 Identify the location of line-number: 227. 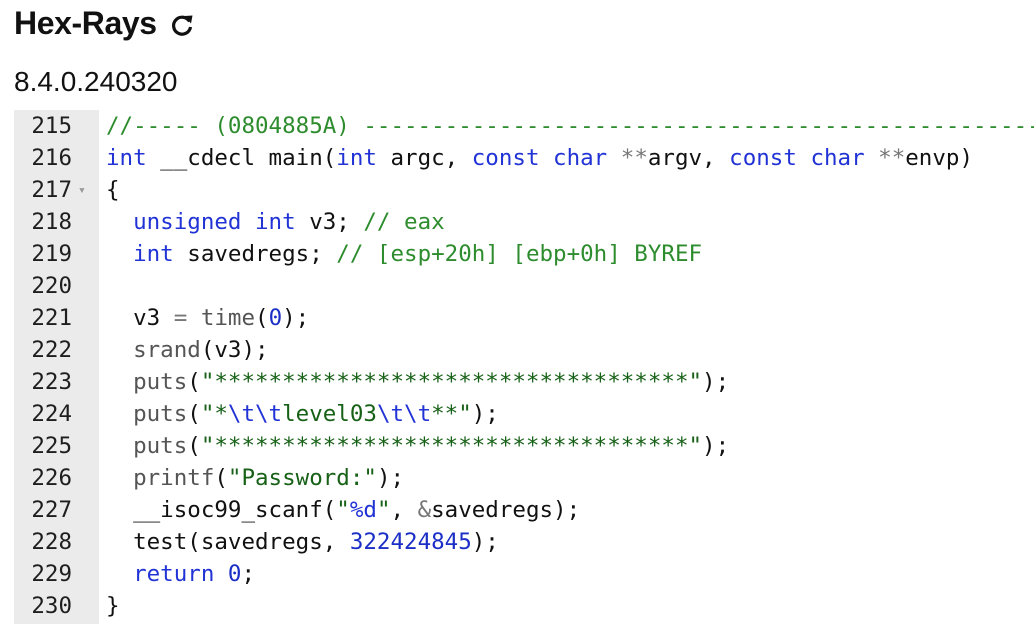
(51, 510).